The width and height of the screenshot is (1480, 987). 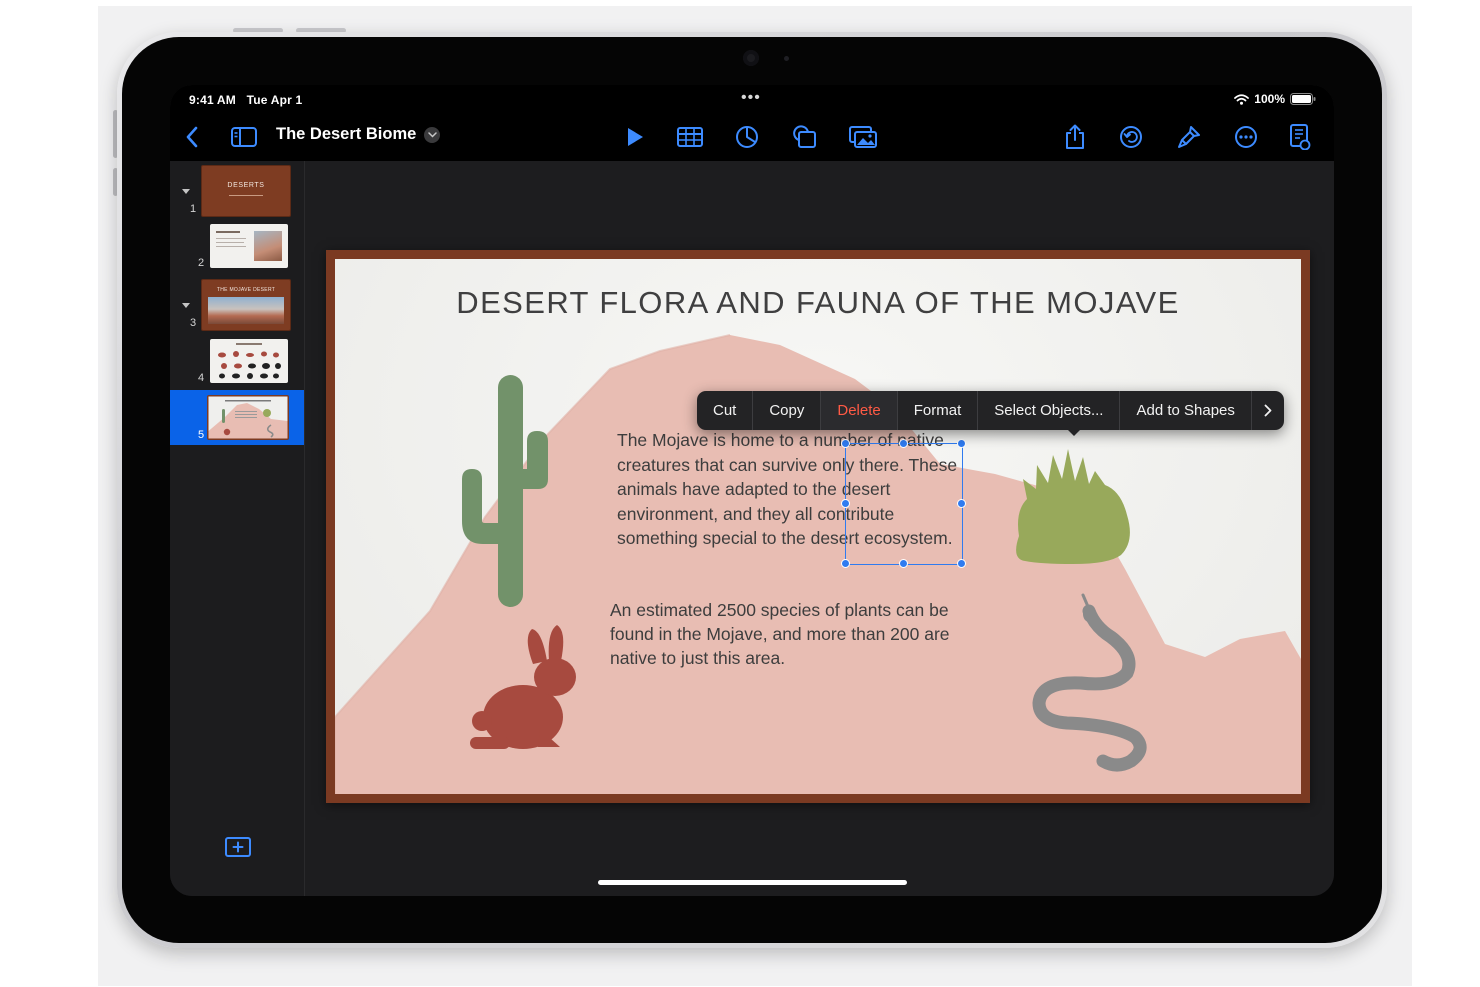 I want to click on toolbar: The Desert Biome, so click(x=752, y=137).